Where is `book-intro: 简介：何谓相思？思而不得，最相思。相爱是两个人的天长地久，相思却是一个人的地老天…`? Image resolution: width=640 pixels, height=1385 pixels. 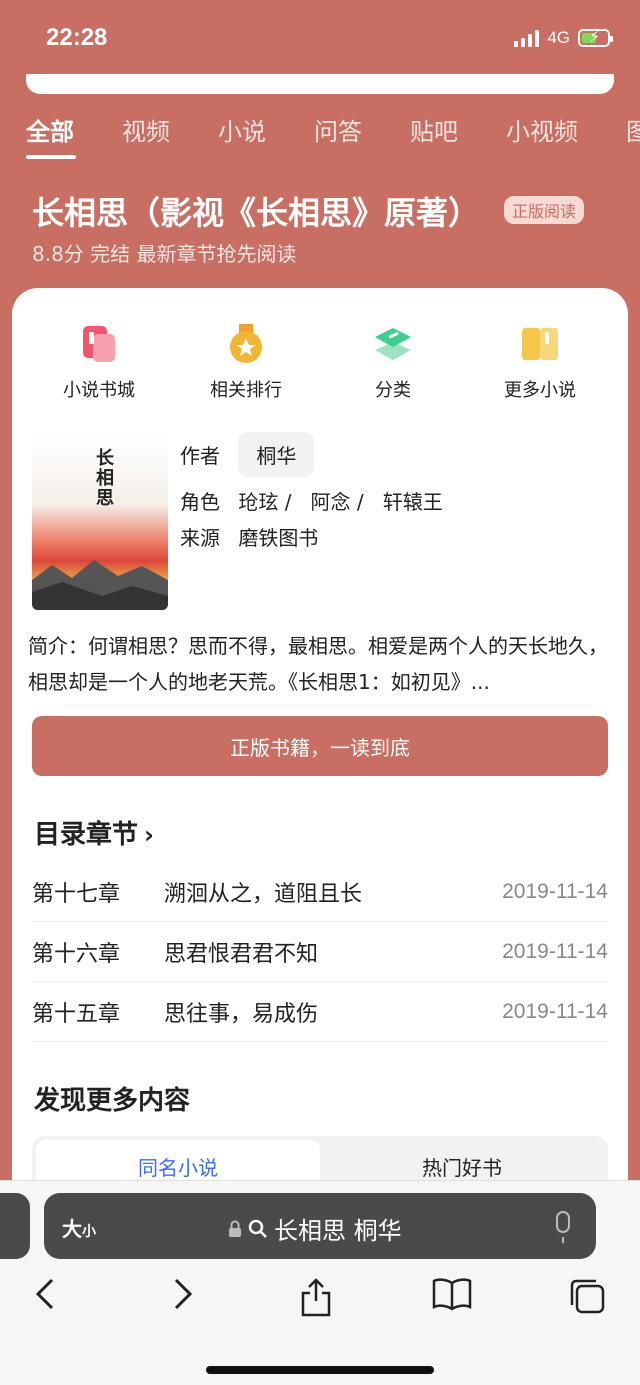 book-intro: 简介：何谓相思？思而不得，最相思。相爱是两个人的天长地久，相思却是一个人的地老天… is located at coordinates (323, 664).